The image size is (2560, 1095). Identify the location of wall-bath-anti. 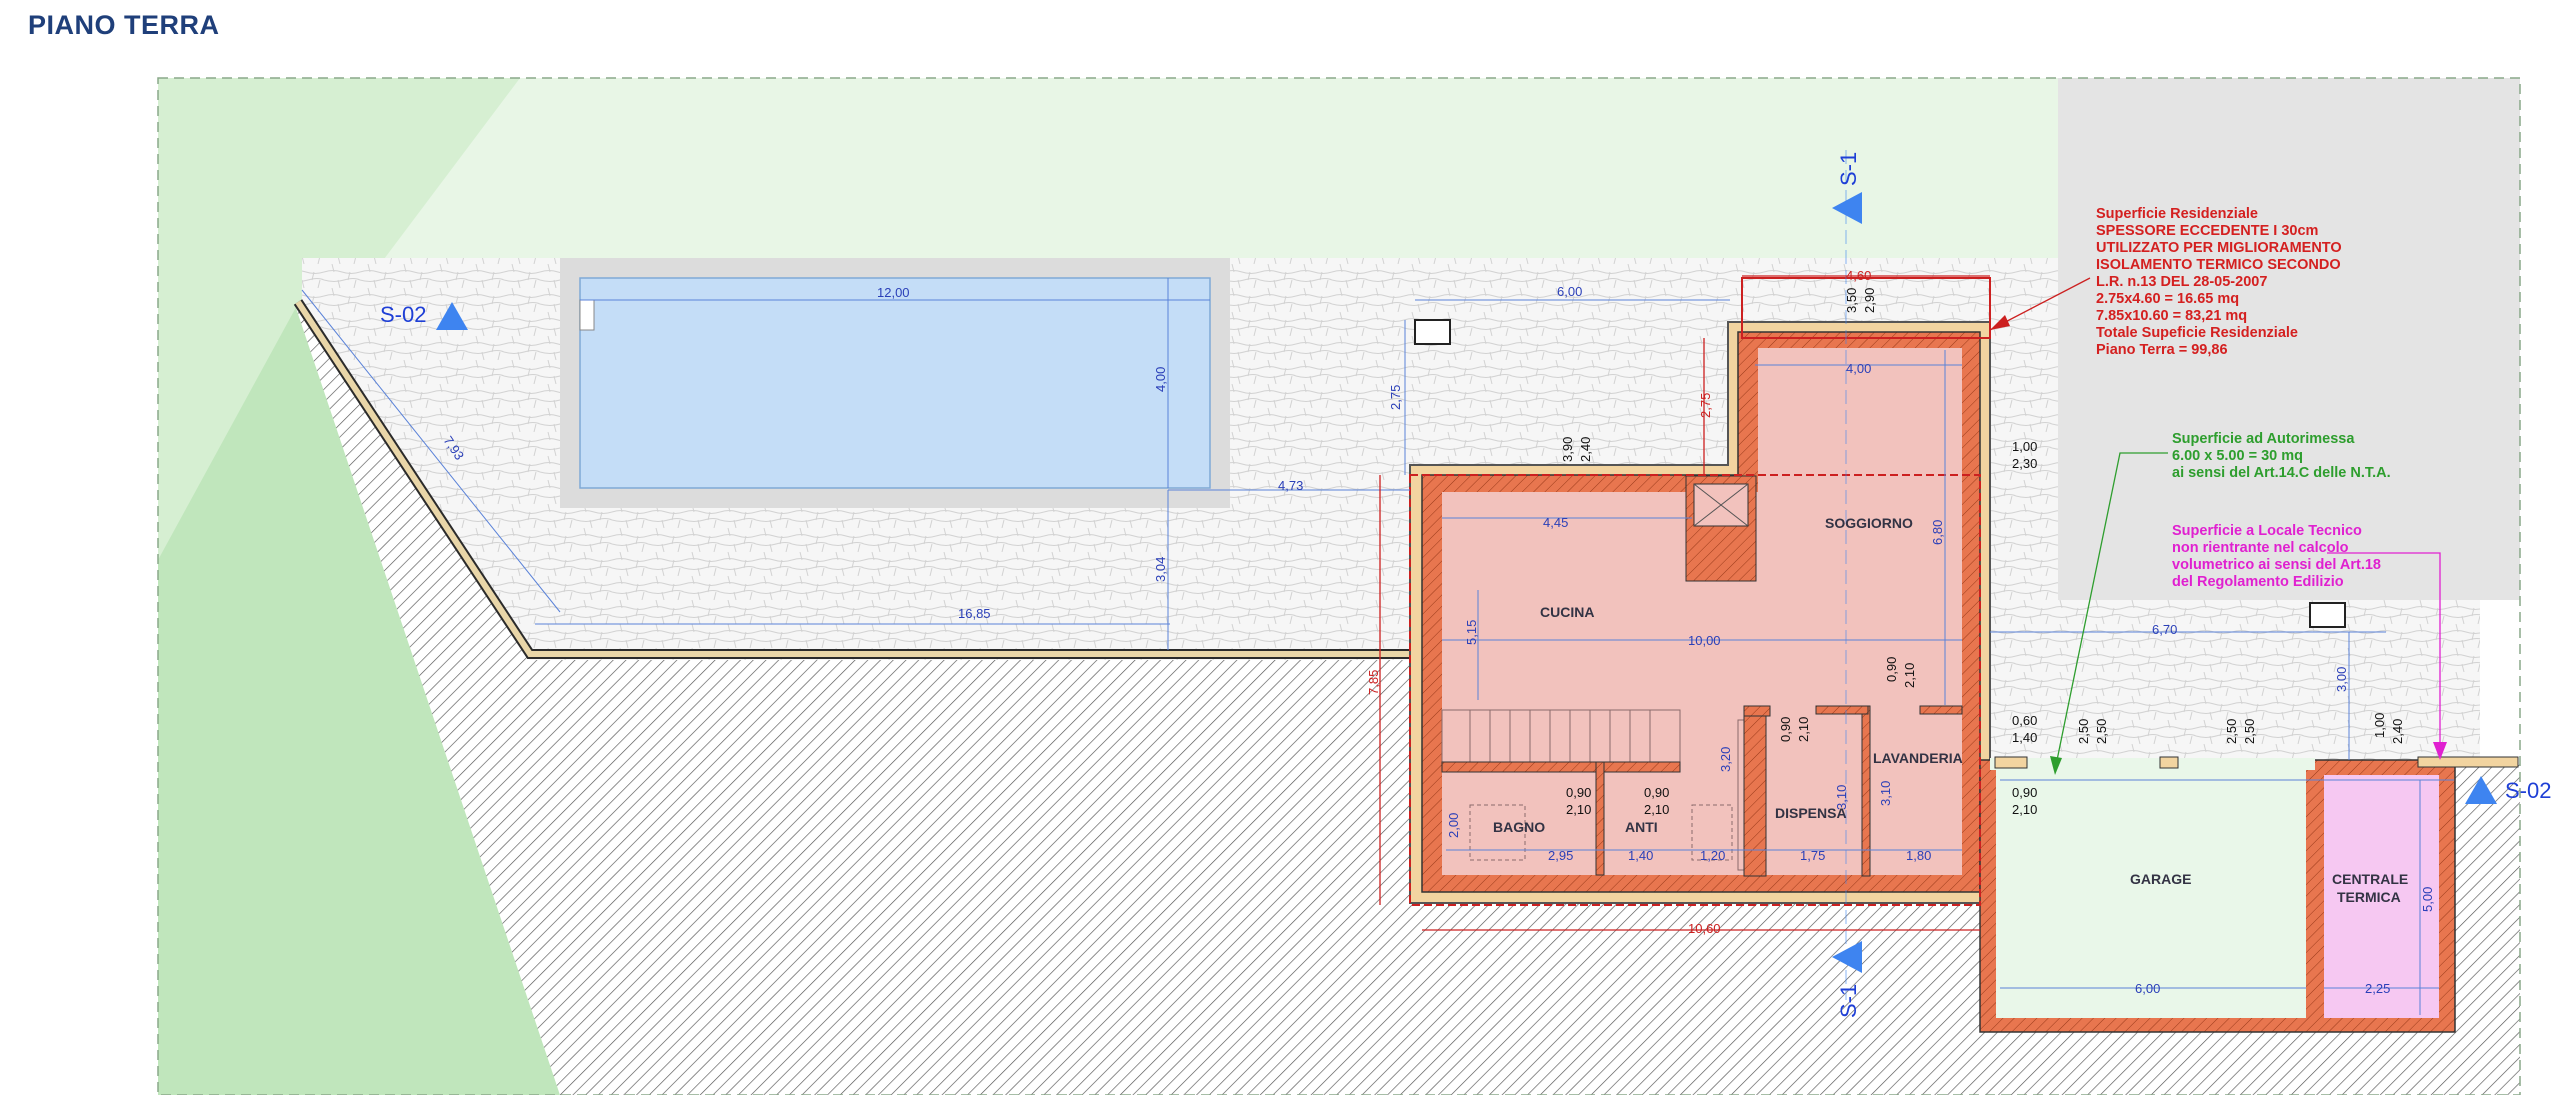
(1600, 818).